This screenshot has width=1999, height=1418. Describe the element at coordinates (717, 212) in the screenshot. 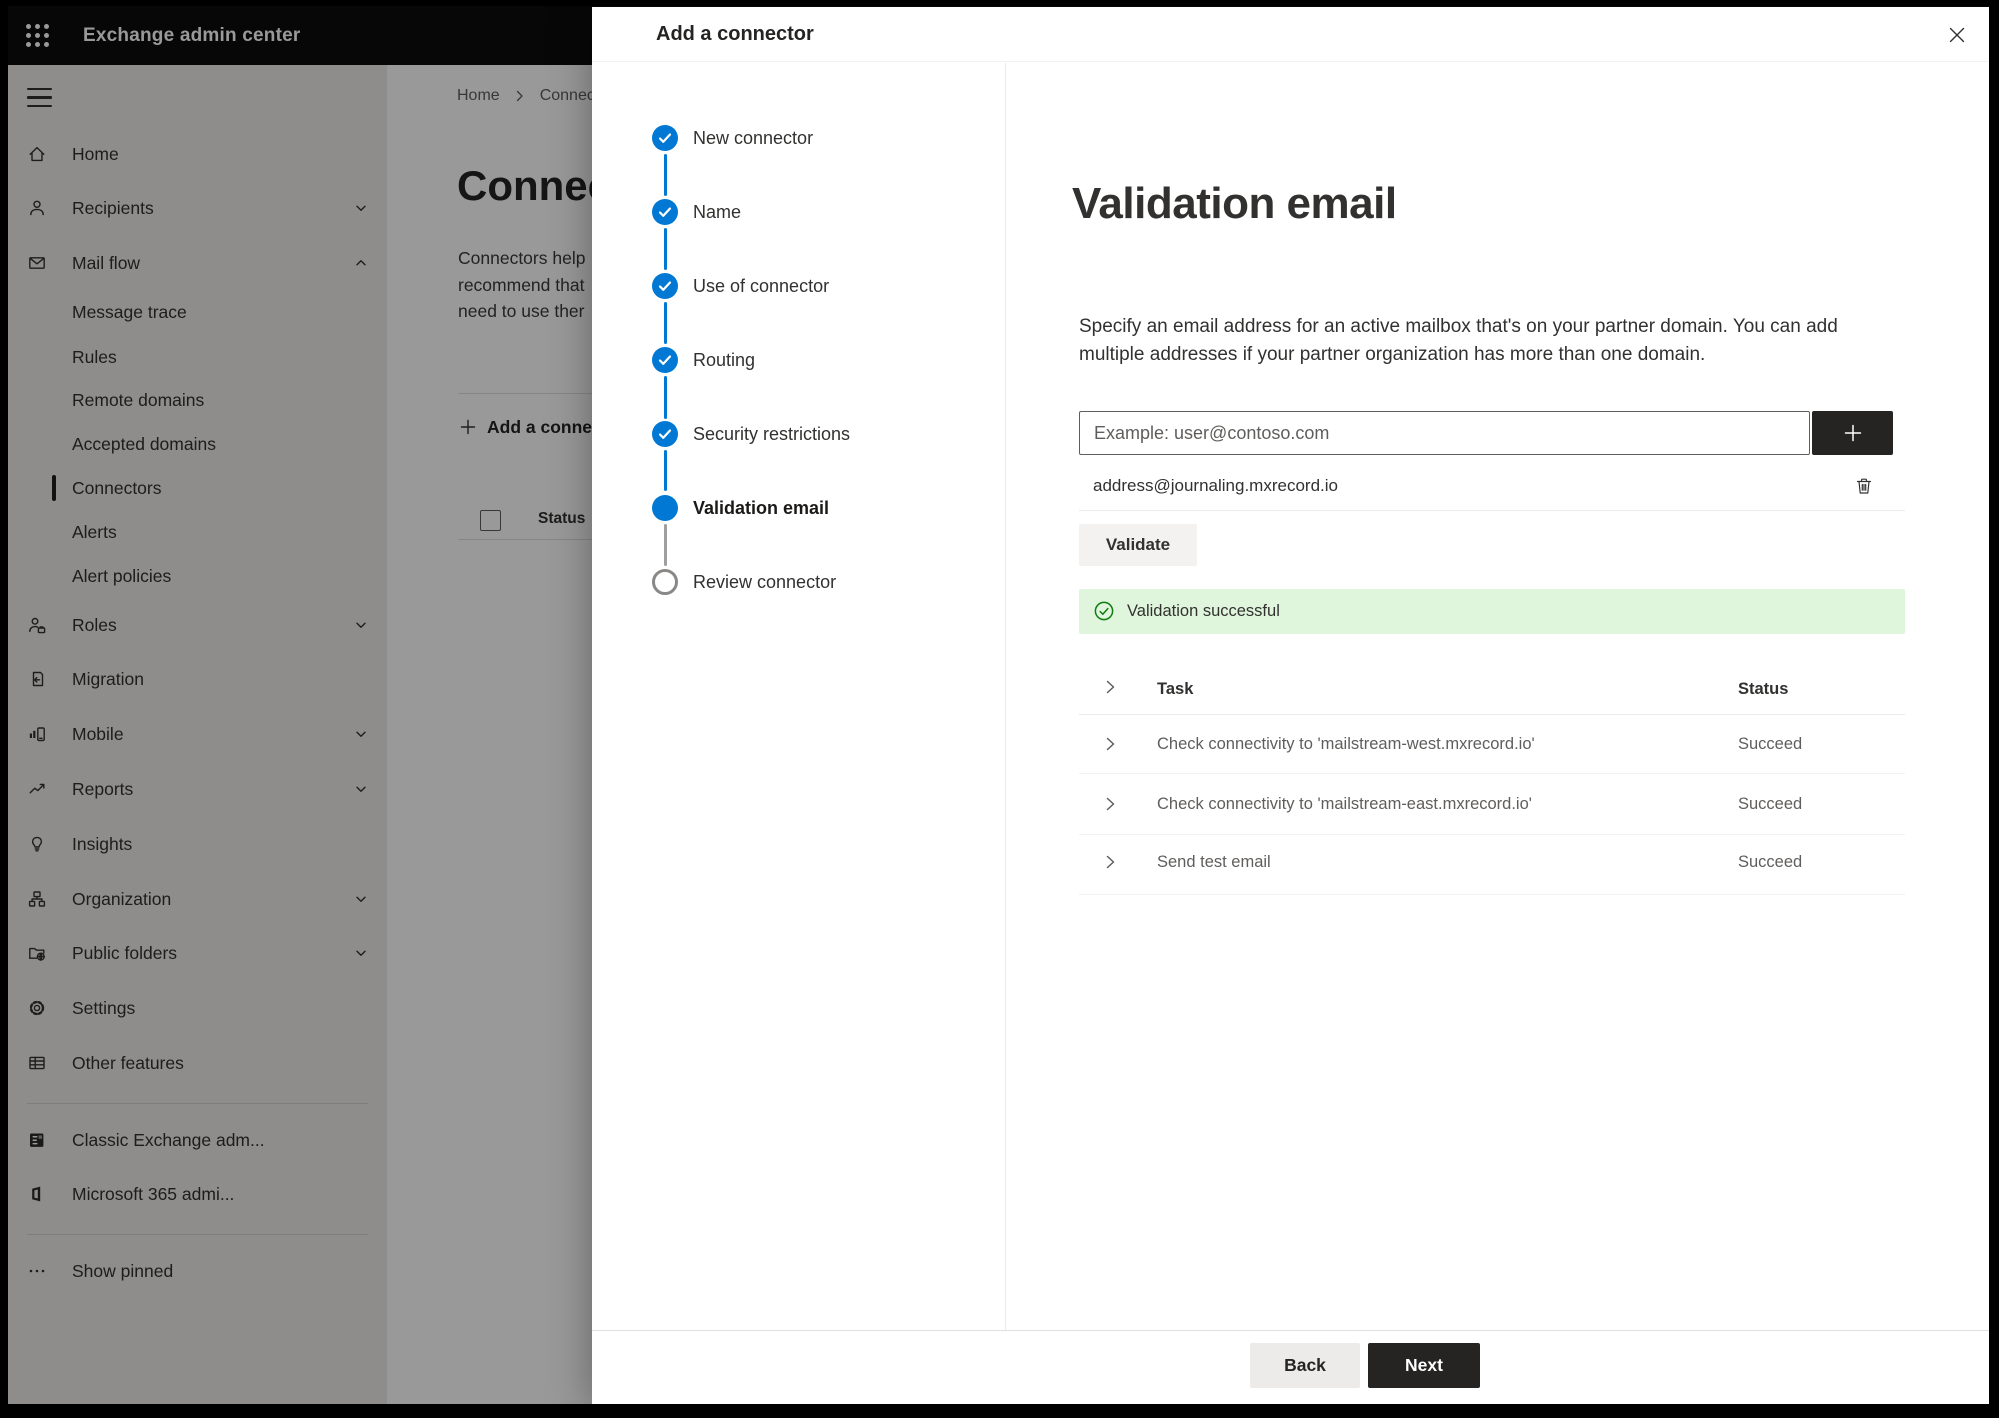

I see `step-name: Name` at that location.